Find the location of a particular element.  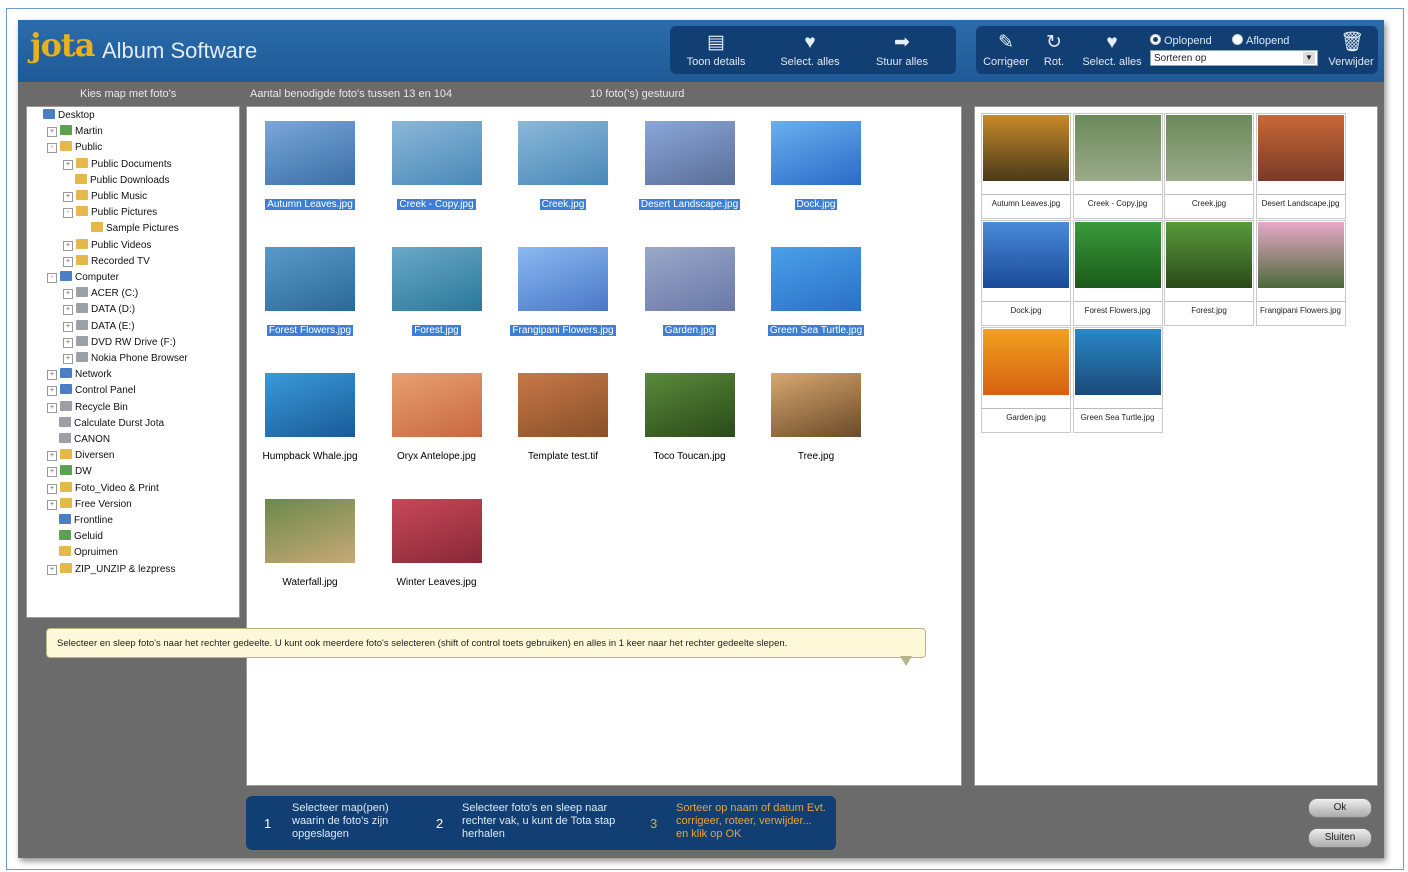

close-button: Sluiten is located at coordinates (1340, 838).